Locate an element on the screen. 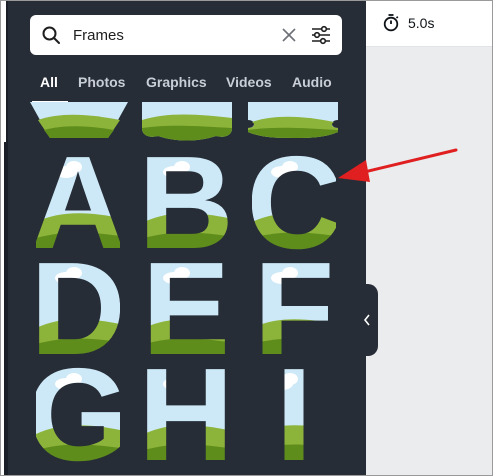  panel-scroll-gutter is located at coordinates (361, 238).